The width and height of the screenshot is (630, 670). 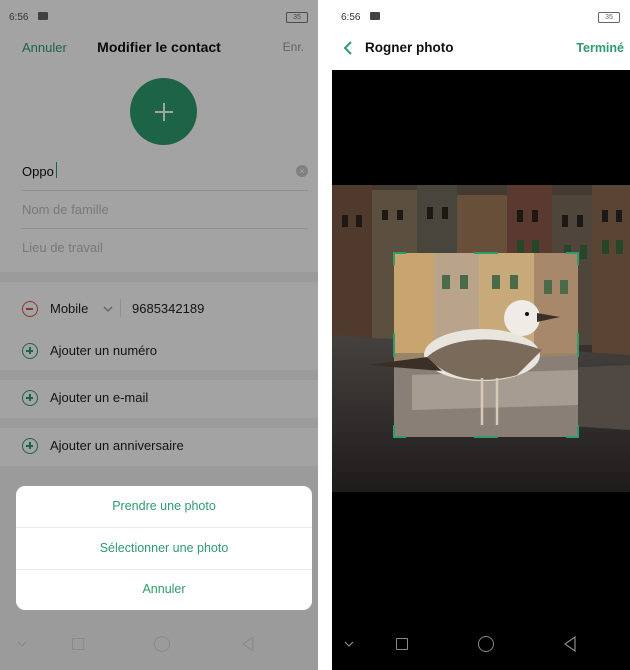 What do you see at coordinates (600, 48) in the screenshot?
I see `done-button: Terminé` at bounding box center [600, 48].